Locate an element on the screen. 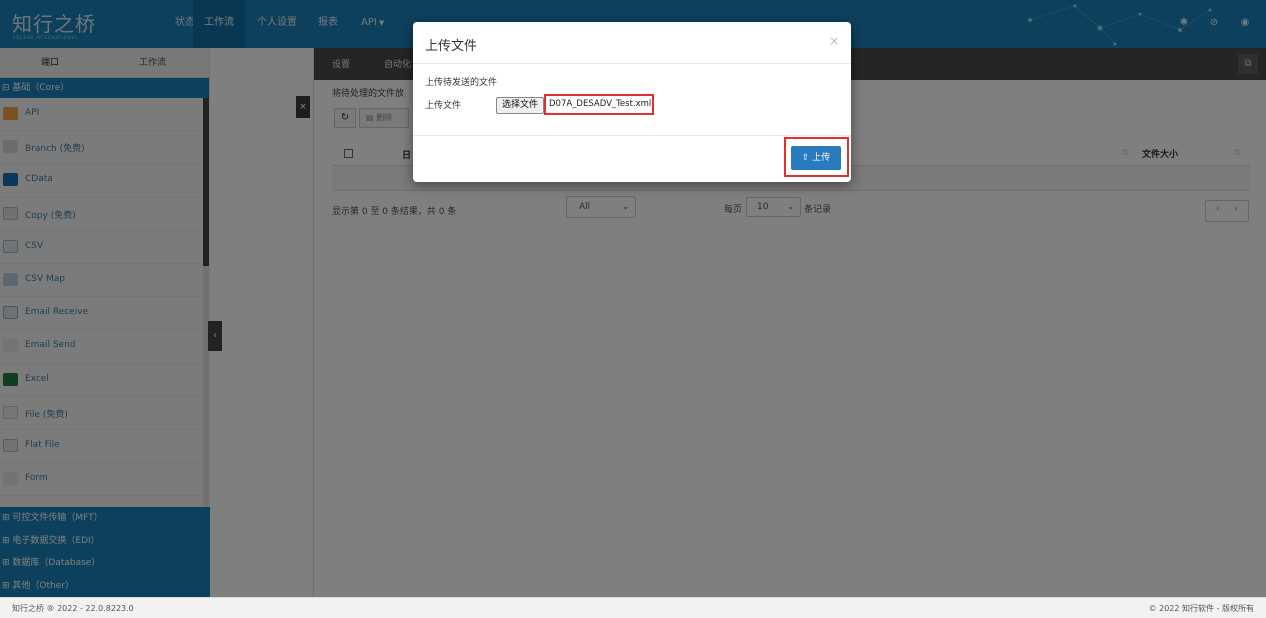 The height and width of the screenshot is (618, 1266). upload-button-label: 上传 is located at coordinates (821, 158).